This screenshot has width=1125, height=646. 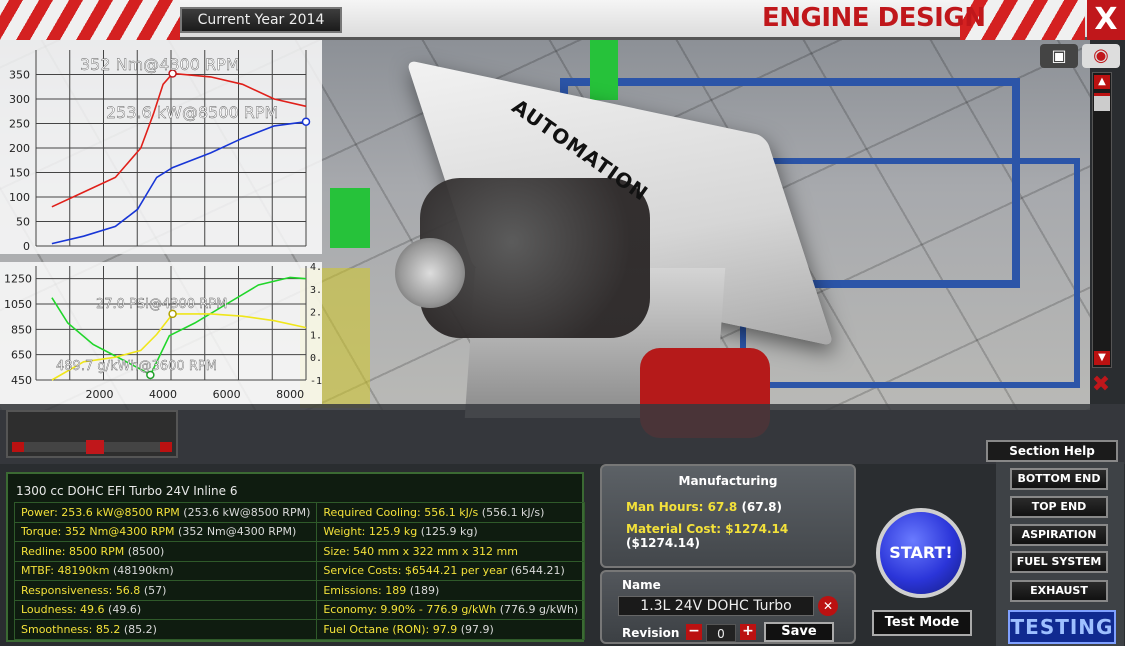 What do you see at coordinates (665, 507) in the screenshot?
I see `man-hours-label: Man Hours:` at bounding box center [665, 507].